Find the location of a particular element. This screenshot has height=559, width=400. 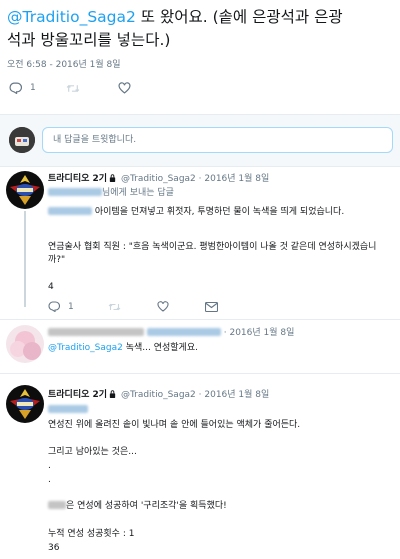

main-tweet-timestamp: 오전 6:58 - 2016년 1월 8일 is located at coordinates (64, 63).